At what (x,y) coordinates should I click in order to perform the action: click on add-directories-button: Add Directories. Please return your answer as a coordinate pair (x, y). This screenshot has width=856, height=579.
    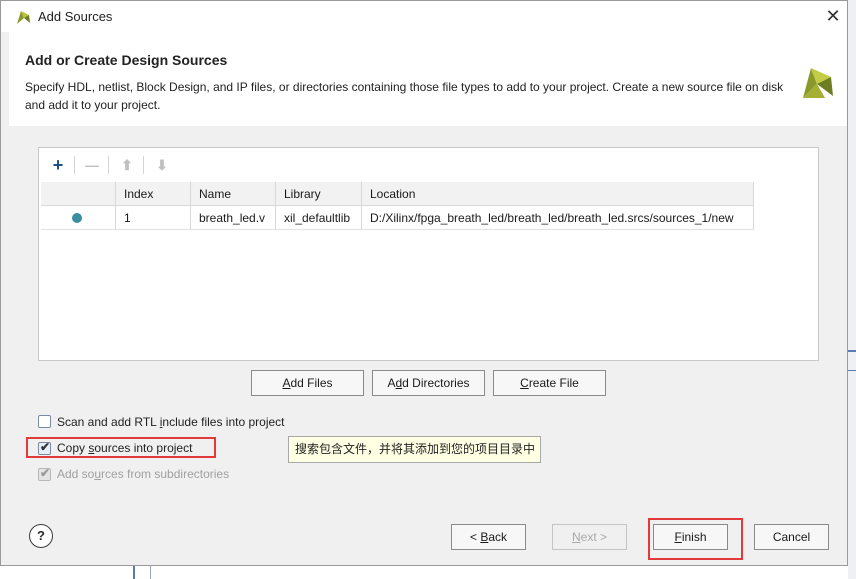
    Looking at the image, I should click on (428, 383).